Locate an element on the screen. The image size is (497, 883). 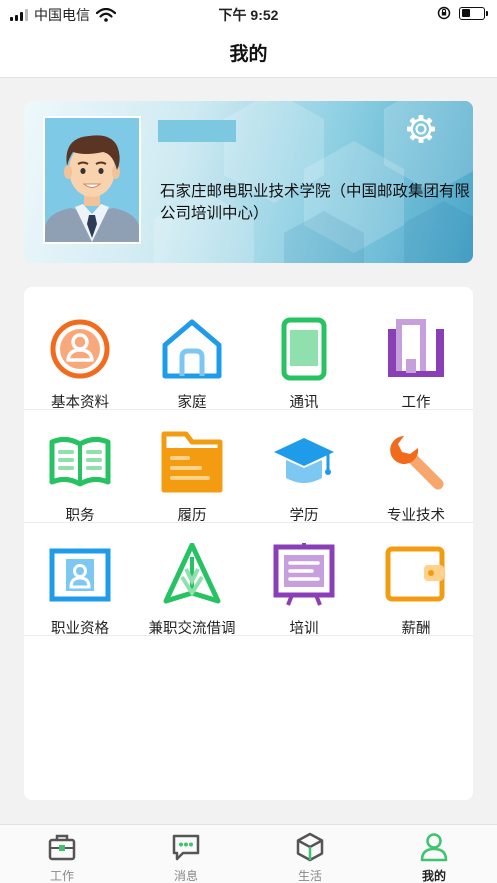
folder-icon is located at coordinates (192, 462).